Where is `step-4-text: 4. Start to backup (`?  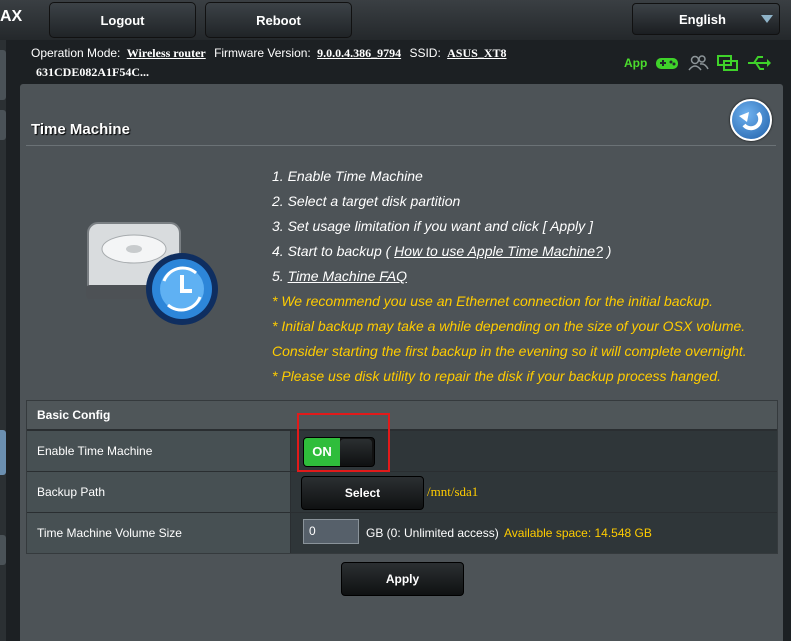
step-4-text: 4. Start to backup ( is located at coordinates (333, 251).